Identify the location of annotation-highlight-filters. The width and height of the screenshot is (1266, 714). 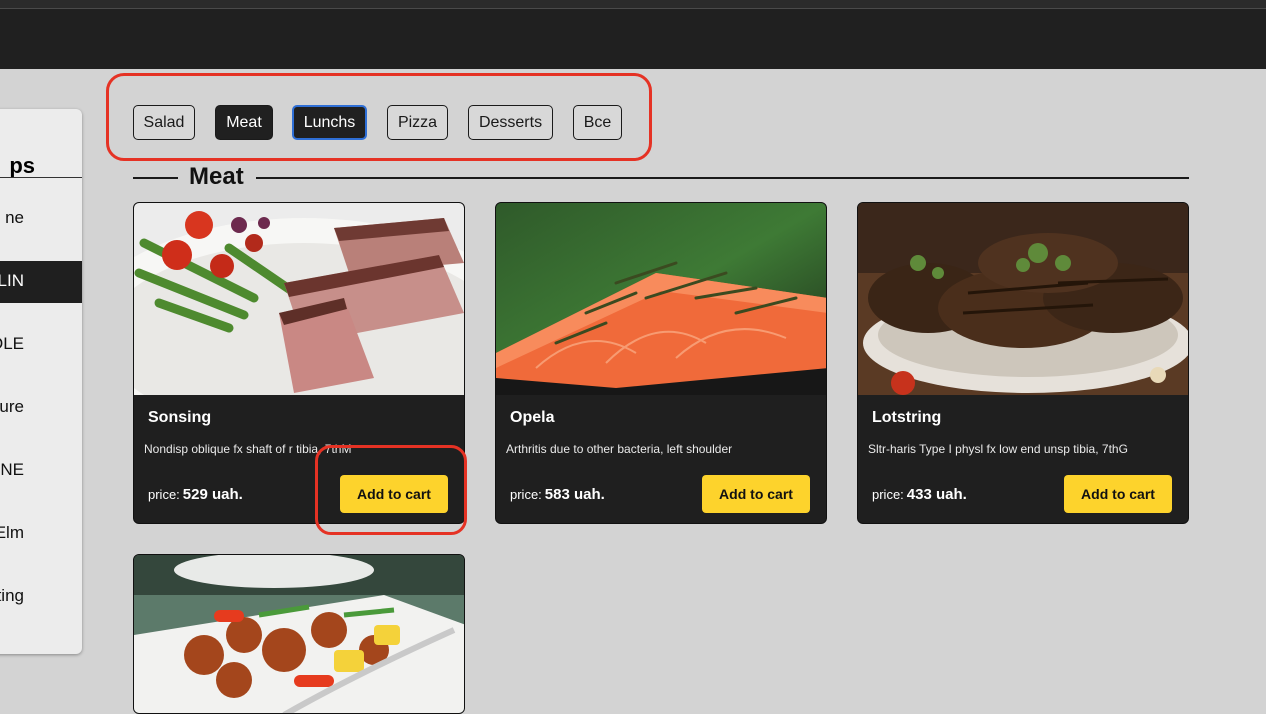
(379, 117).